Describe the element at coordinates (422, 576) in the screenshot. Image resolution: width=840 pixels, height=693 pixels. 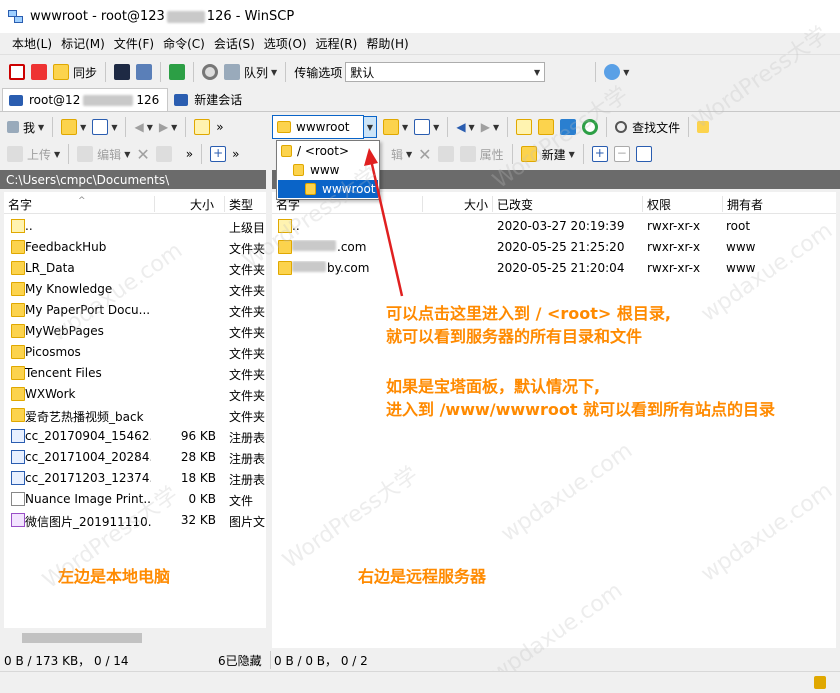
I see `annotation-right-label: 右边是远程服务器` at that location.